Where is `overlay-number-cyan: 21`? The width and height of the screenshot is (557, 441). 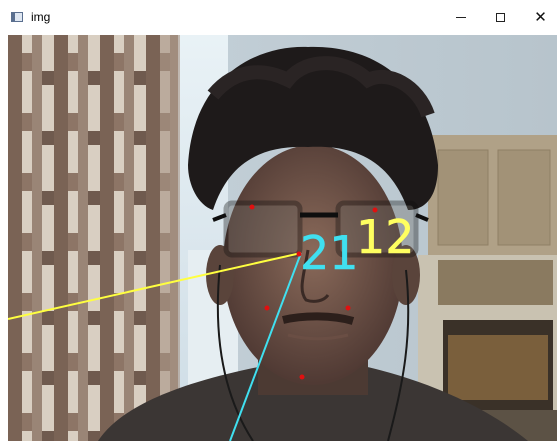
overlay-number-cyan: 21 is located at coordinates (329, 253).